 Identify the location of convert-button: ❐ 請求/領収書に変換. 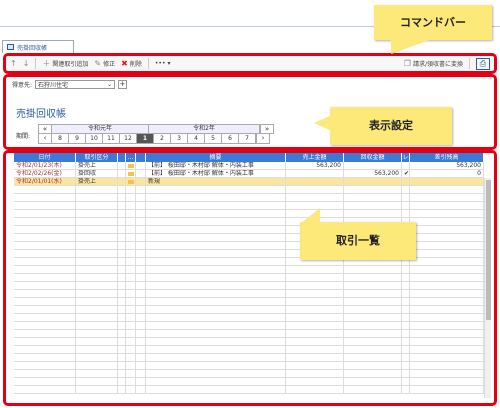
(433, 63).